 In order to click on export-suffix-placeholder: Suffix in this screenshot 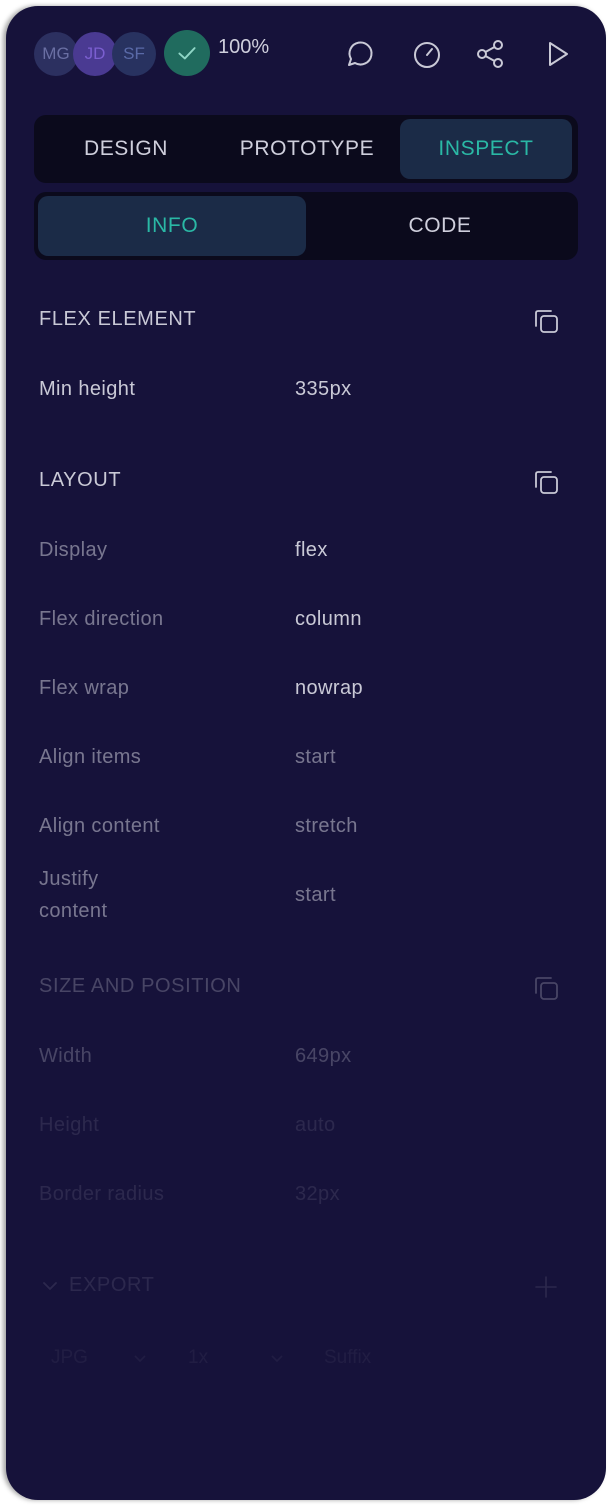, I will do `click(348, 1357)`.